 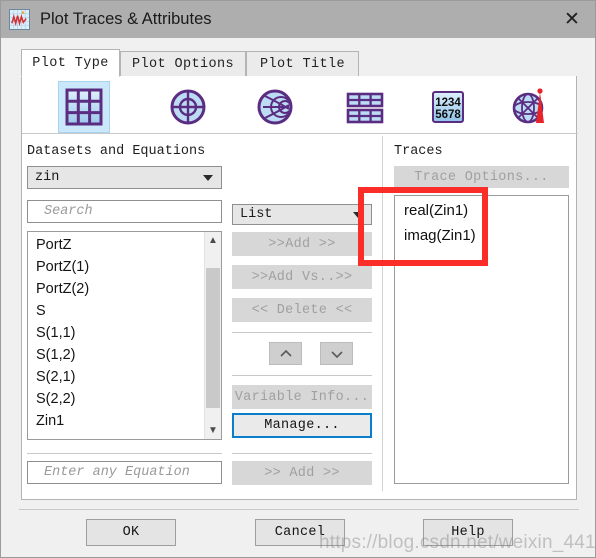 I want to click on list-item: S(2,1), so click(x=116, y=377).